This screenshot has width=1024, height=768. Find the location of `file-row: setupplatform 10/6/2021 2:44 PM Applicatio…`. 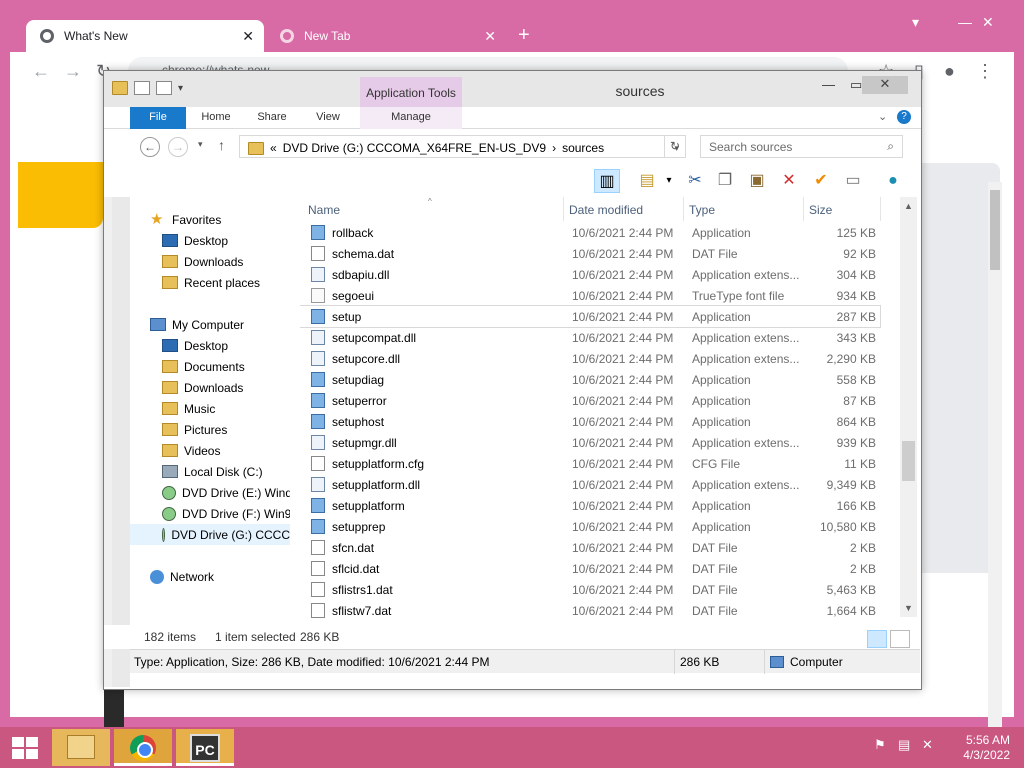

file-row: setupplatform 10/6/2021 2:44 PM Applicatio… is located at coordinates (590, 505).